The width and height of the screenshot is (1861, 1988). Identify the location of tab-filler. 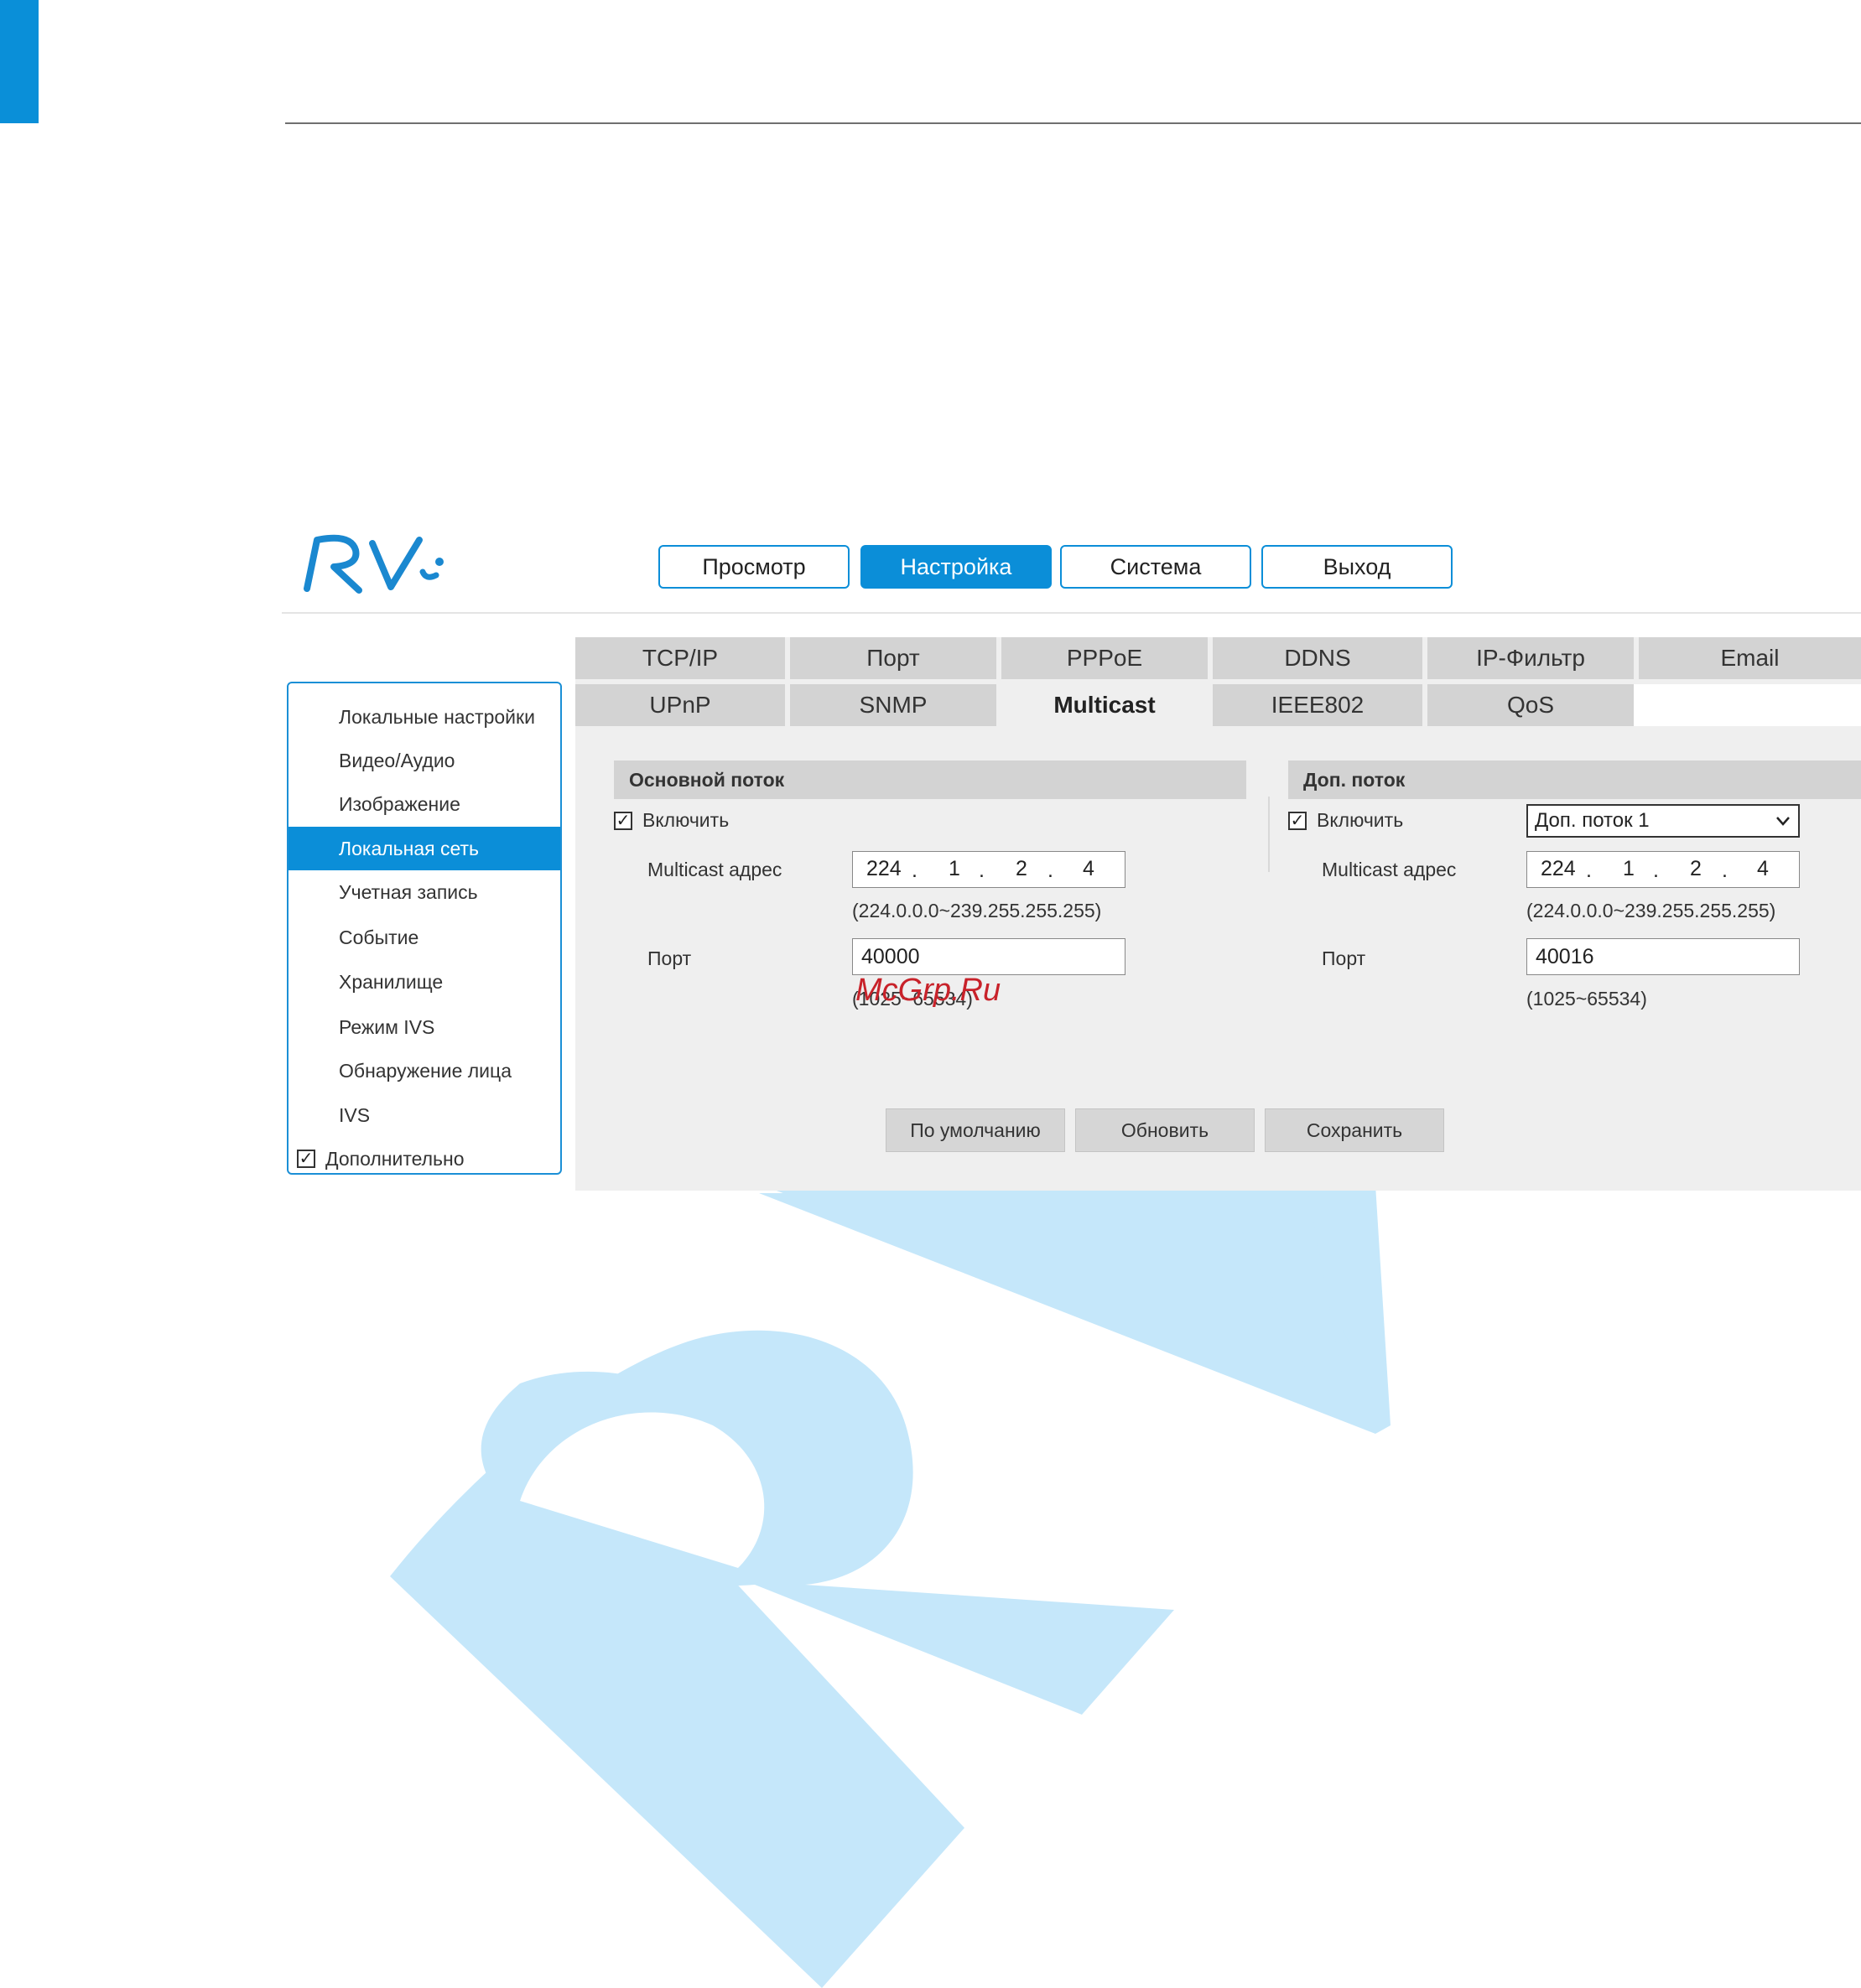
(1747, 705).